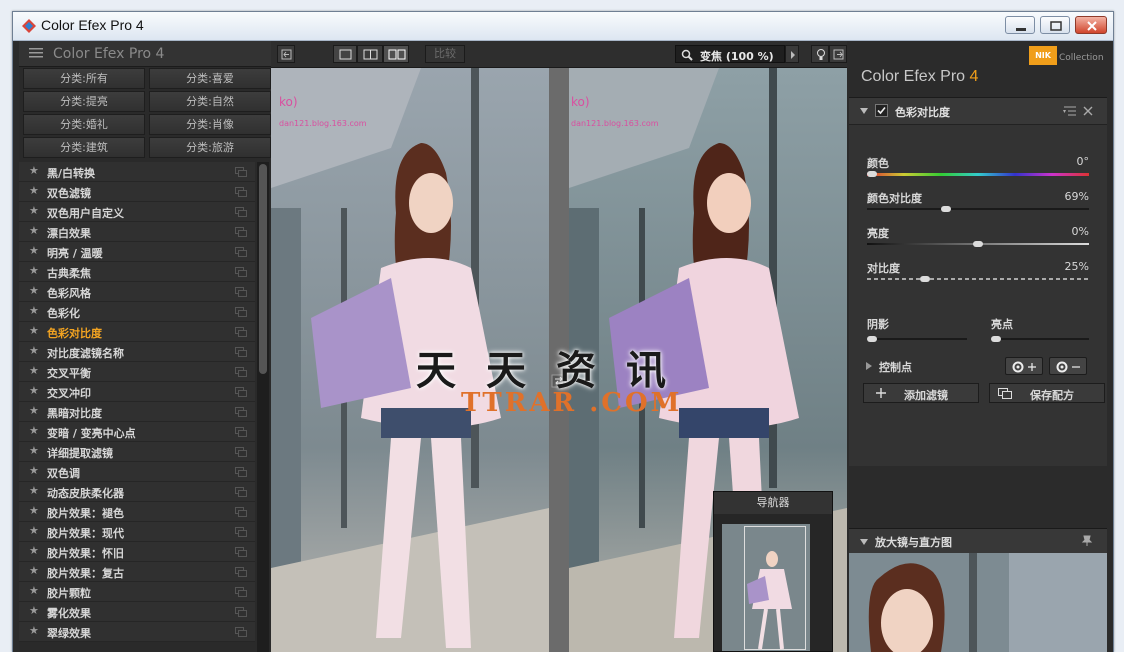 Image resolution: width=1124 pixels, height=652 pixels. I want to click on maximize-button, so click(1055, 25).